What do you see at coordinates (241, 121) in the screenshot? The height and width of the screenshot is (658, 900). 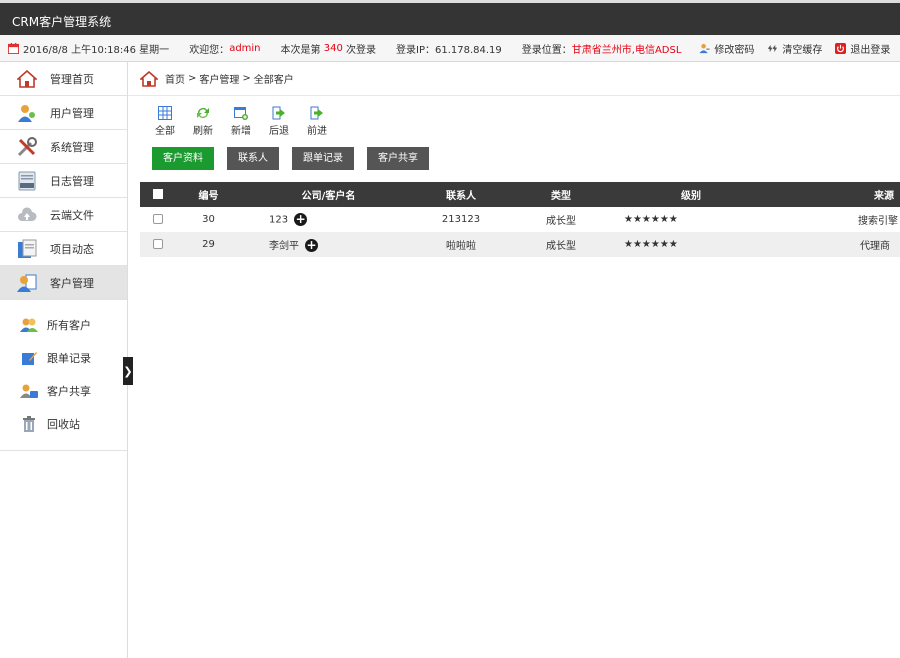 I see `add-button: 新增` at bounding box center [241, 121].